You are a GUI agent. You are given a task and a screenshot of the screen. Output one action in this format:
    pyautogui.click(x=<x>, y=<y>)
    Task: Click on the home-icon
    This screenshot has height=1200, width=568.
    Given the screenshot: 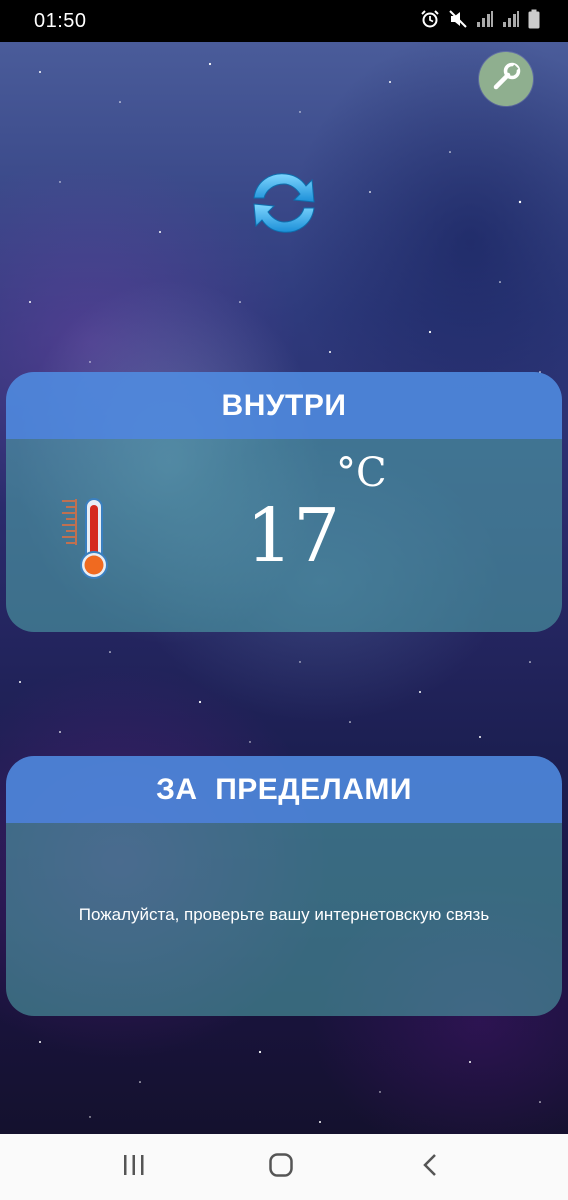 What is the action you would take?
    pyautogui.click(x=281, y=1167)
    